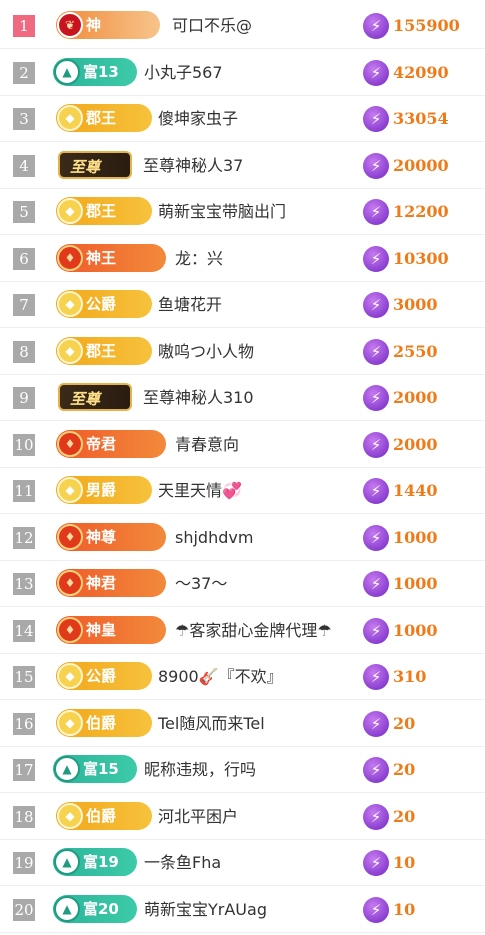 This screenshot has width=485, height=935. I want to click on level-badge: ❦ 神, so click(108, 25).